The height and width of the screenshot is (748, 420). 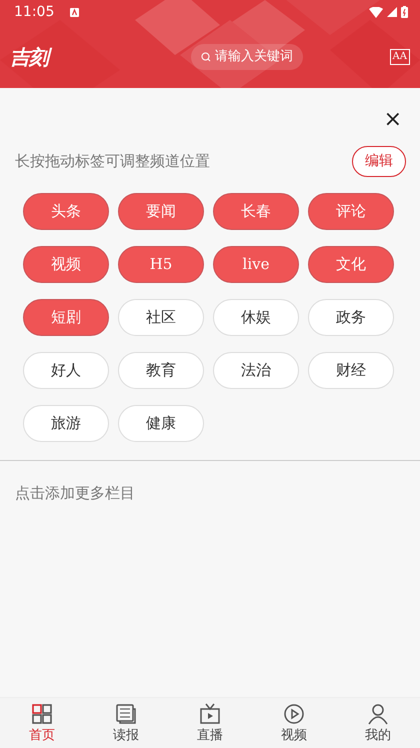 I want to click on close-button: ×, so click(x=393, y=120).